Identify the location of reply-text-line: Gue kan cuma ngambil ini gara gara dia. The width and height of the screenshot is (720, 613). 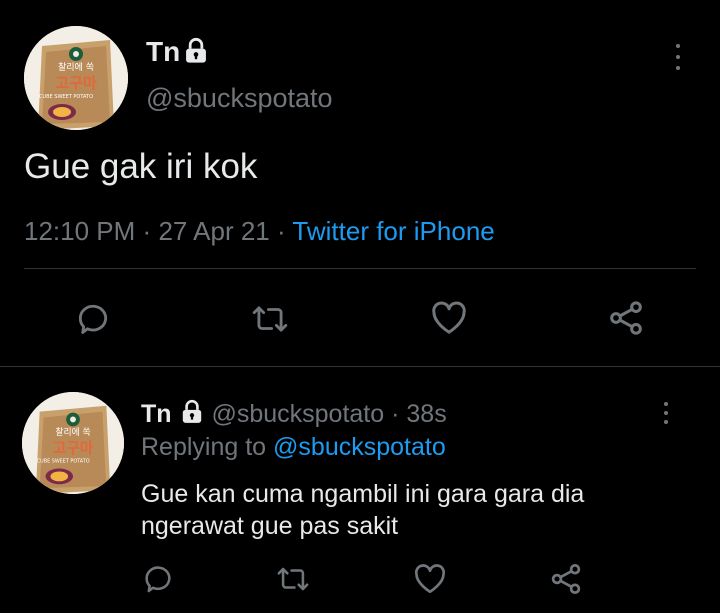
(363, 494).